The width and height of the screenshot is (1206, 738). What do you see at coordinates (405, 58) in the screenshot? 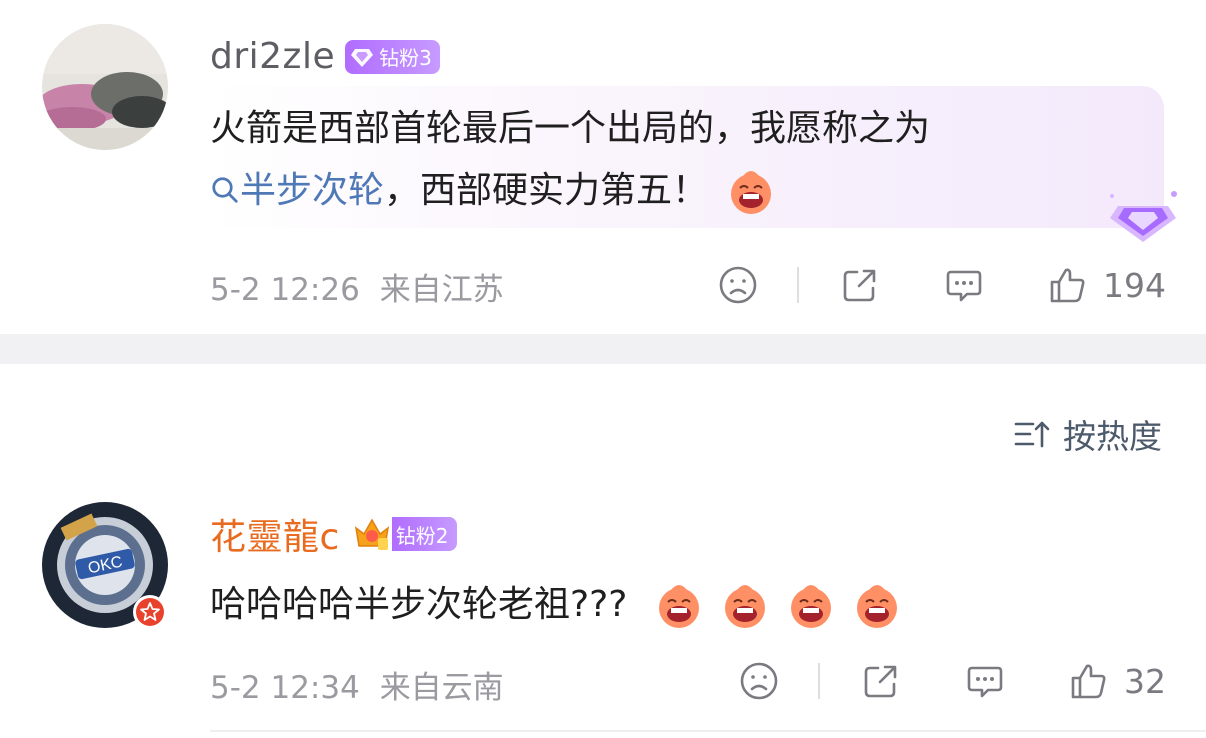
I see `badge-label: 钻粉3` at bounding box center [405, 58].